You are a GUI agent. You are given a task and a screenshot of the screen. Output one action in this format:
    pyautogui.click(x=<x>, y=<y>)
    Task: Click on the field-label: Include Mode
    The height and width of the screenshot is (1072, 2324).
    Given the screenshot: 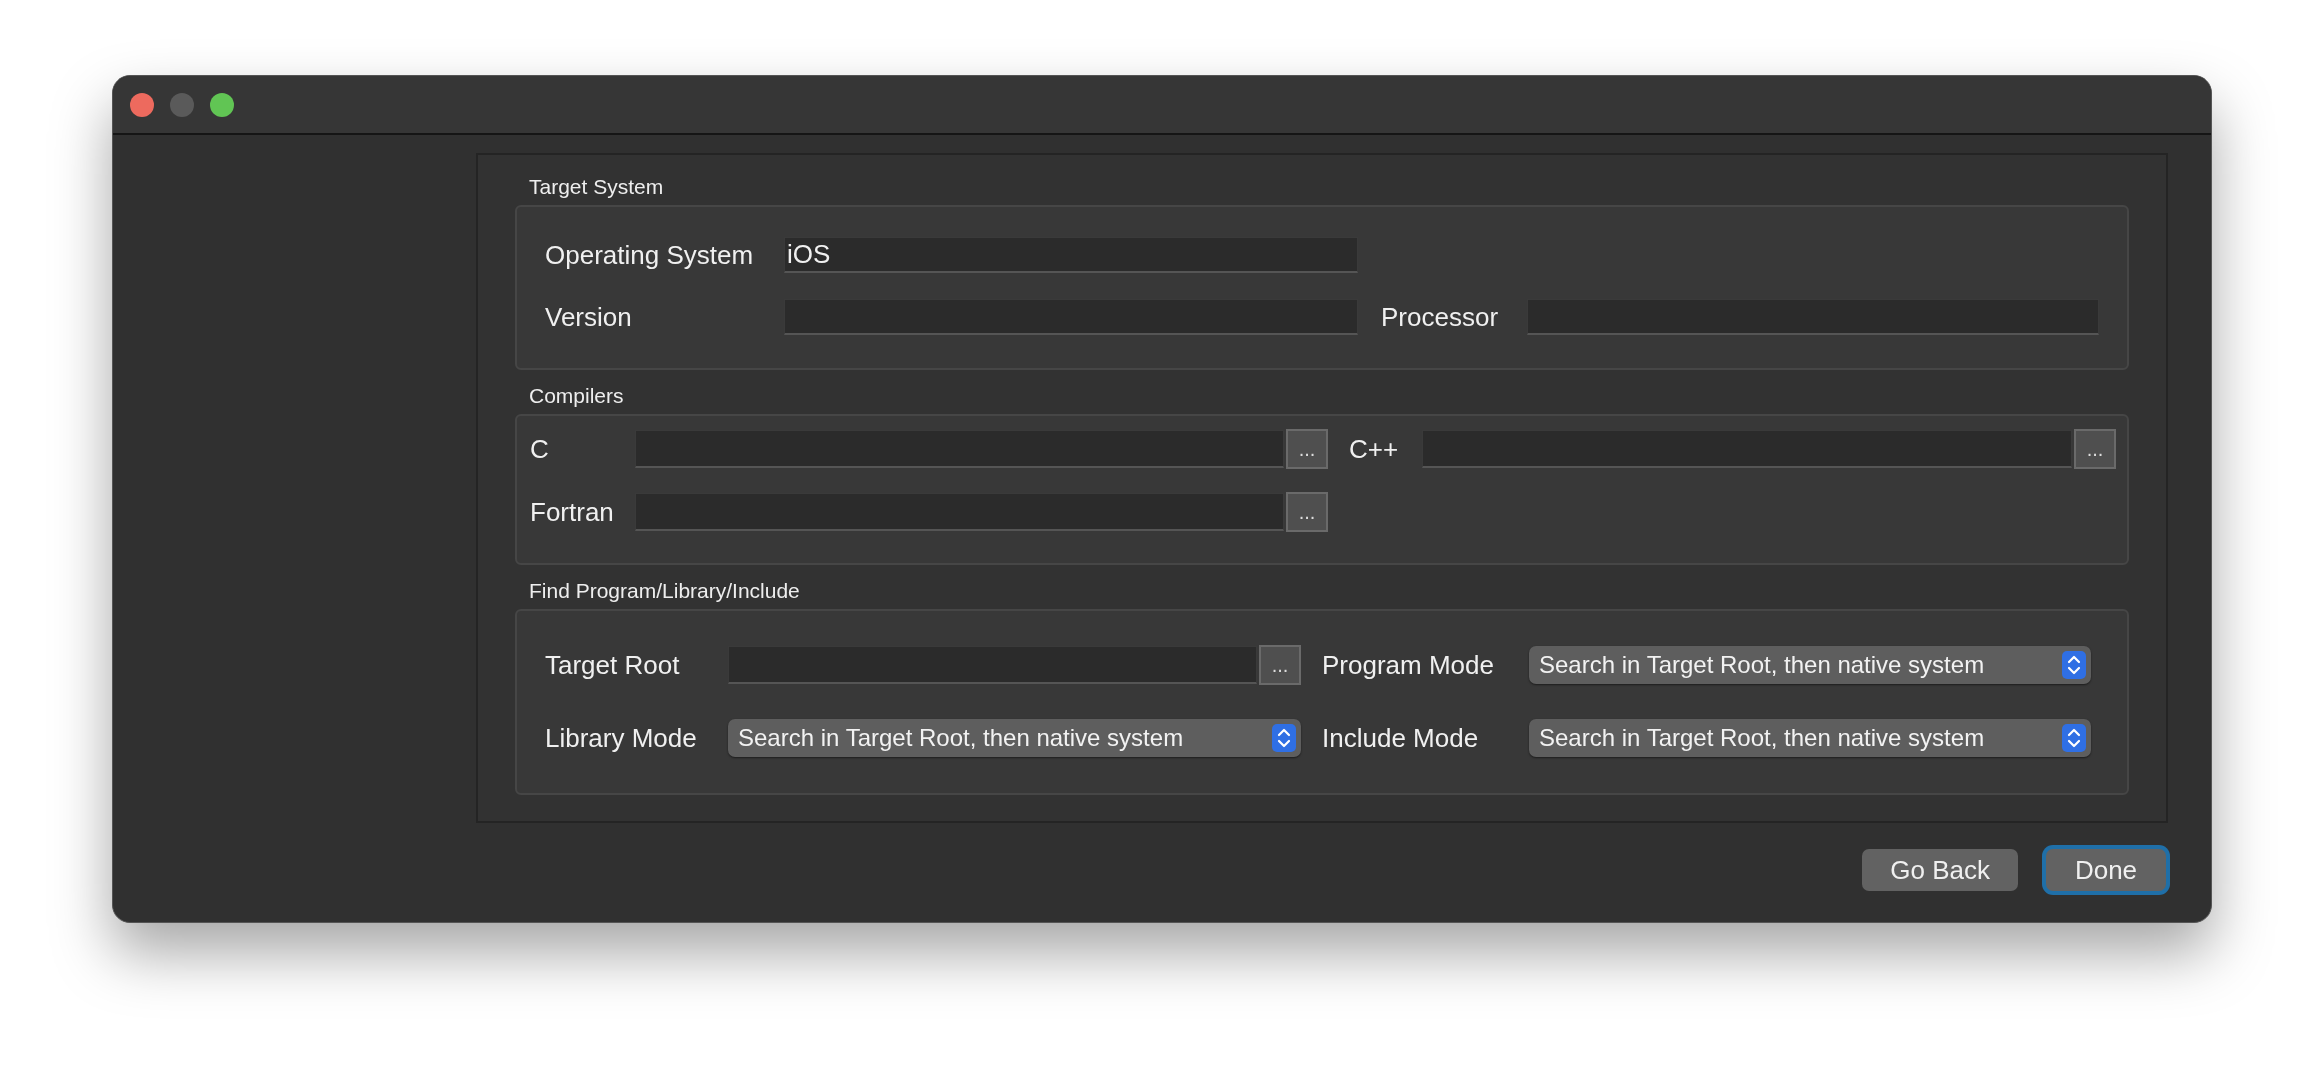 What is the action you would take?
    pyautogui.click(x=1401, y=738)
    